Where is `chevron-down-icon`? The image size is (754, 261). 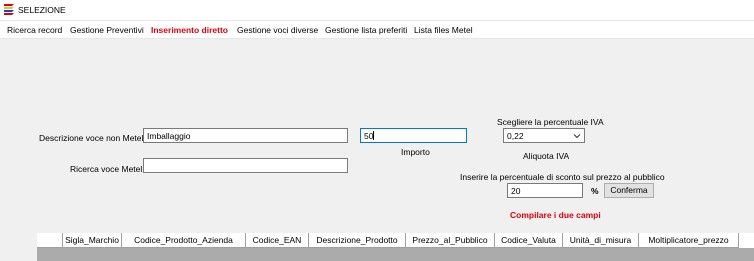
chevron-down-icon is located at coordinates (577, 136).